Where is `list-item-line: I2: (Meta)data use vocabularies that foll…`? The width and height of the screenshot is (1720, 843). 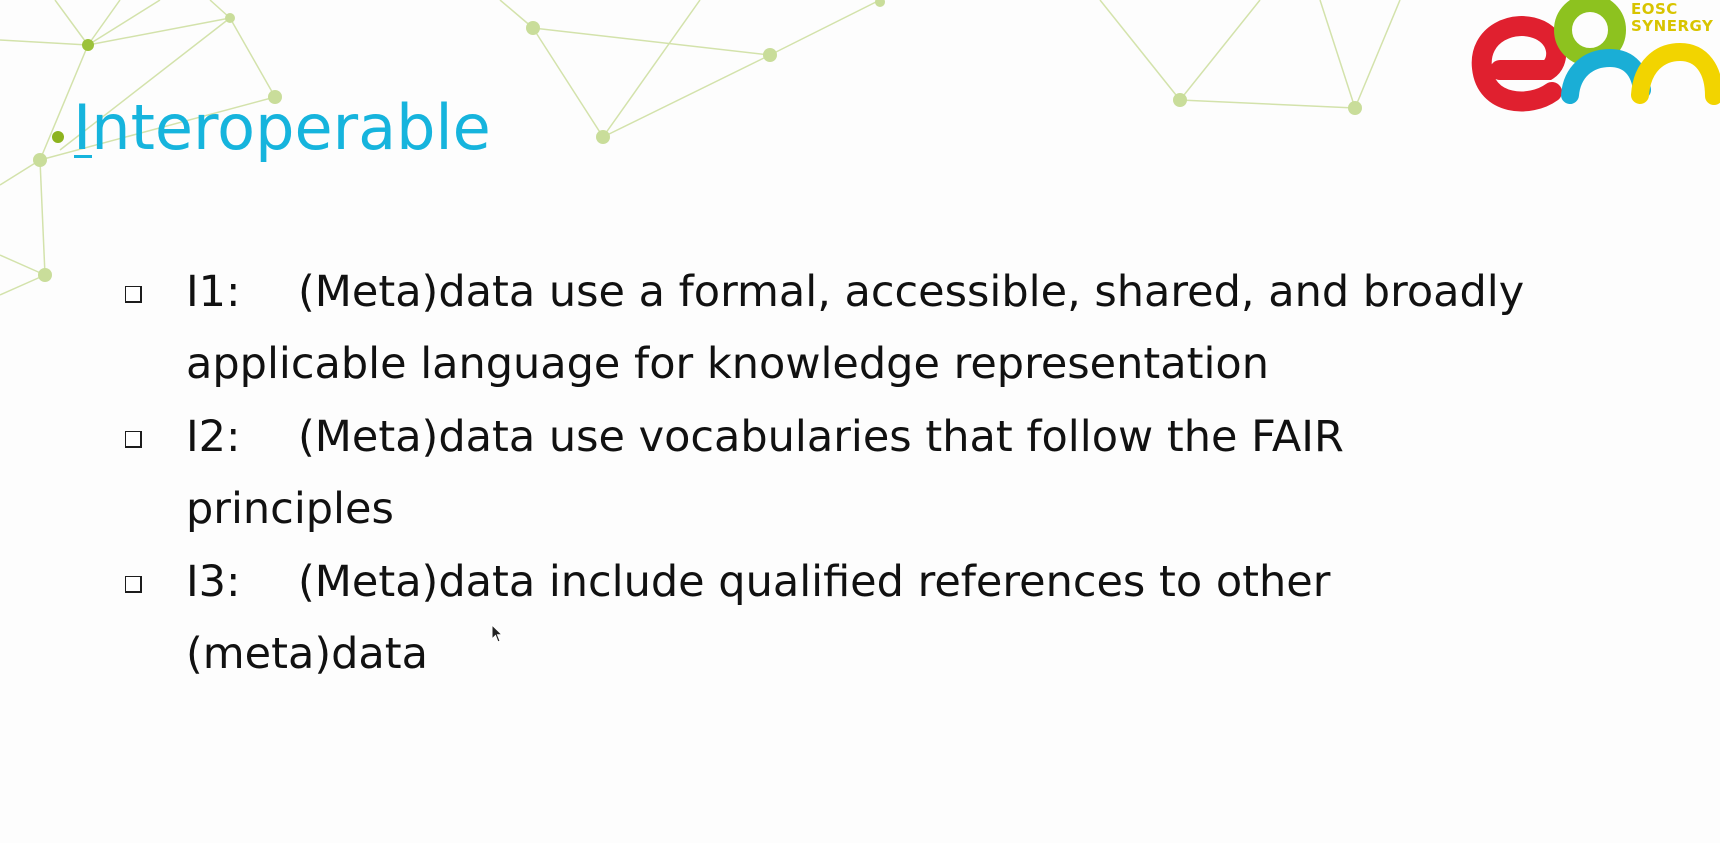 list-item-line: I2: (Meta)data use vocabularies that foll… is located at coordinates (765, 437).